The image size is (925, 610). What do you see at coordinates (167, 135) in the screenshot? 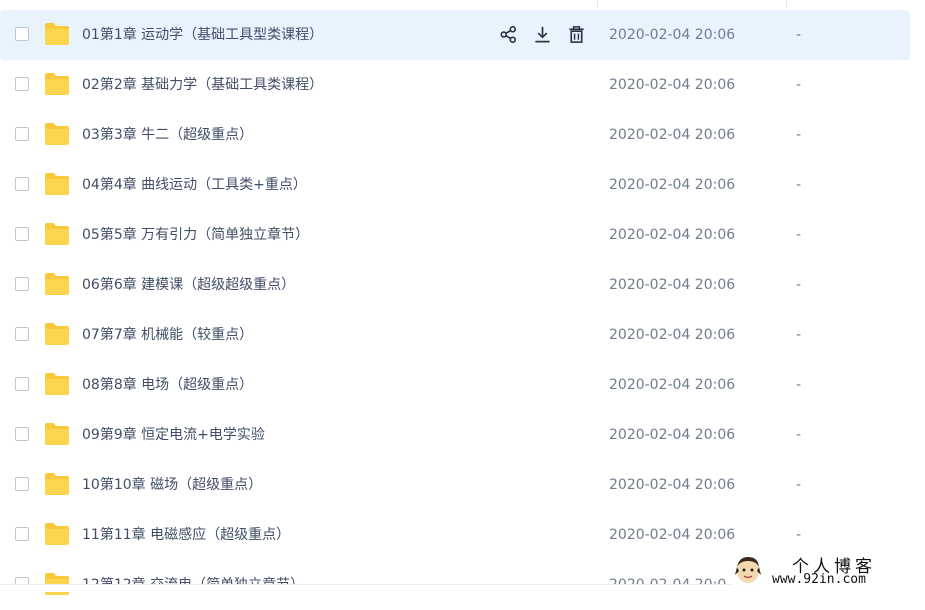
I see `file-name: 03第3章 牛二（超级重点）` at bounding box center [167, 135].